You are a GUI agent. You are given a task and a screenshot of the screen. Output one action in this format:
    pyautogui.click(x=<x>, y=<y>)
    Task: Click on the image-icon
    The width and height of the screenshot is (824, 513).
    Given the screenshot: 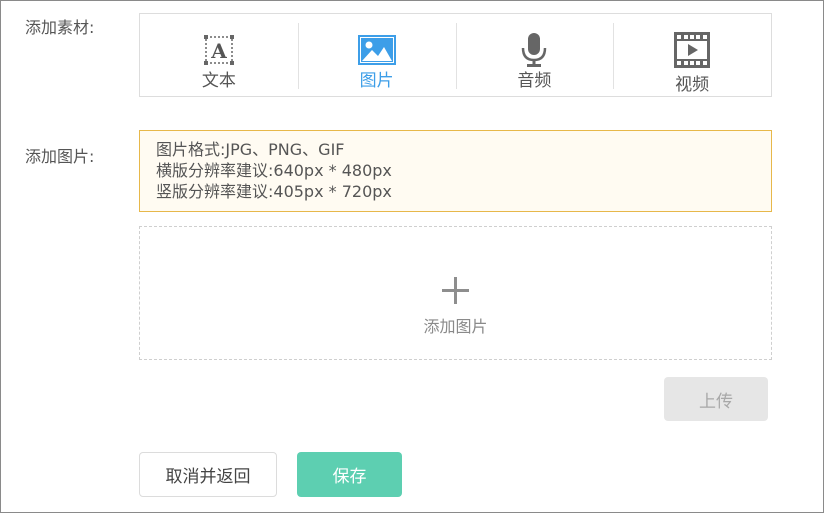 What is the action you would take?
    pyautogui.click(x=376, y=50)
    